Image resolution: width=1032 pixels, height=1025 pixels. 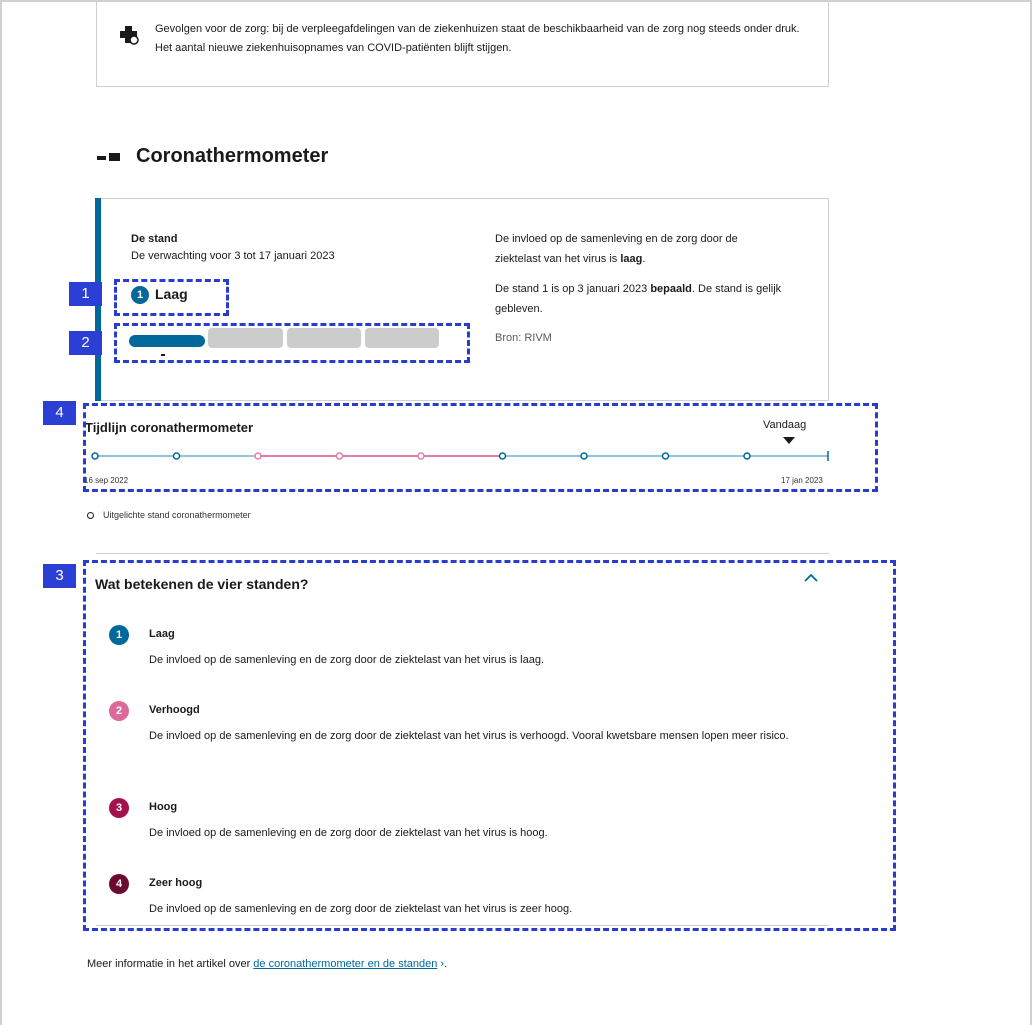 I want to click on annotation-tag-4: 4, so click(x=59, y=413).